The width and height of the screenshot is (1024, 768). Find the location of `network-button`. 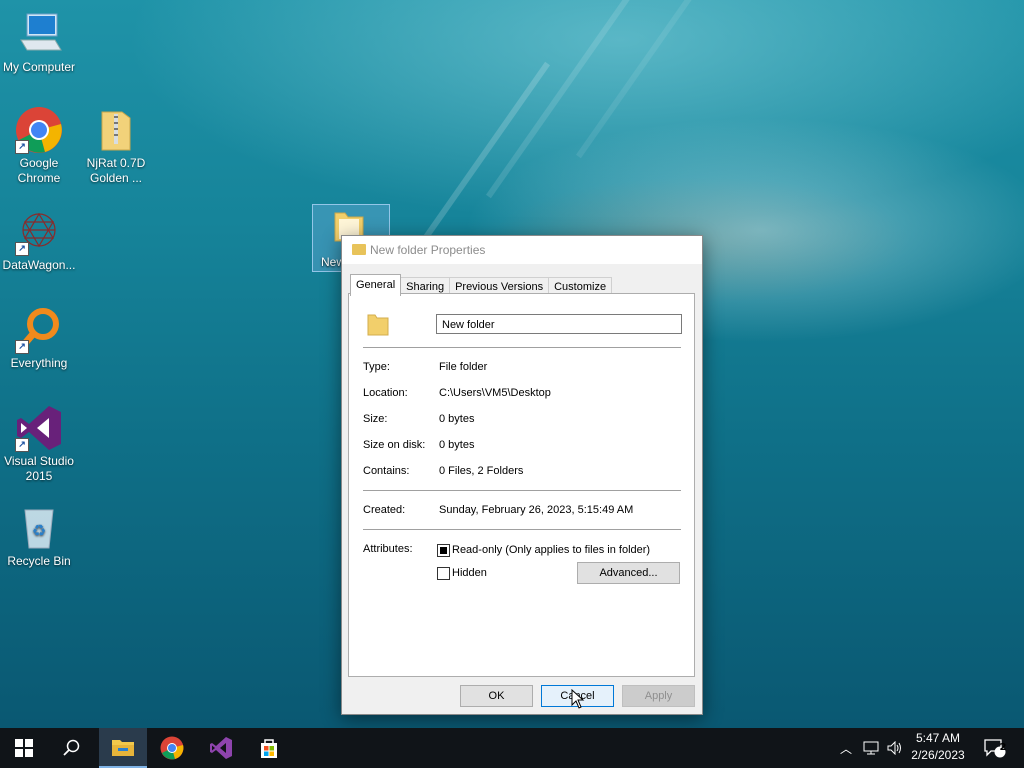

network-button is located at coordinates (871, 748).